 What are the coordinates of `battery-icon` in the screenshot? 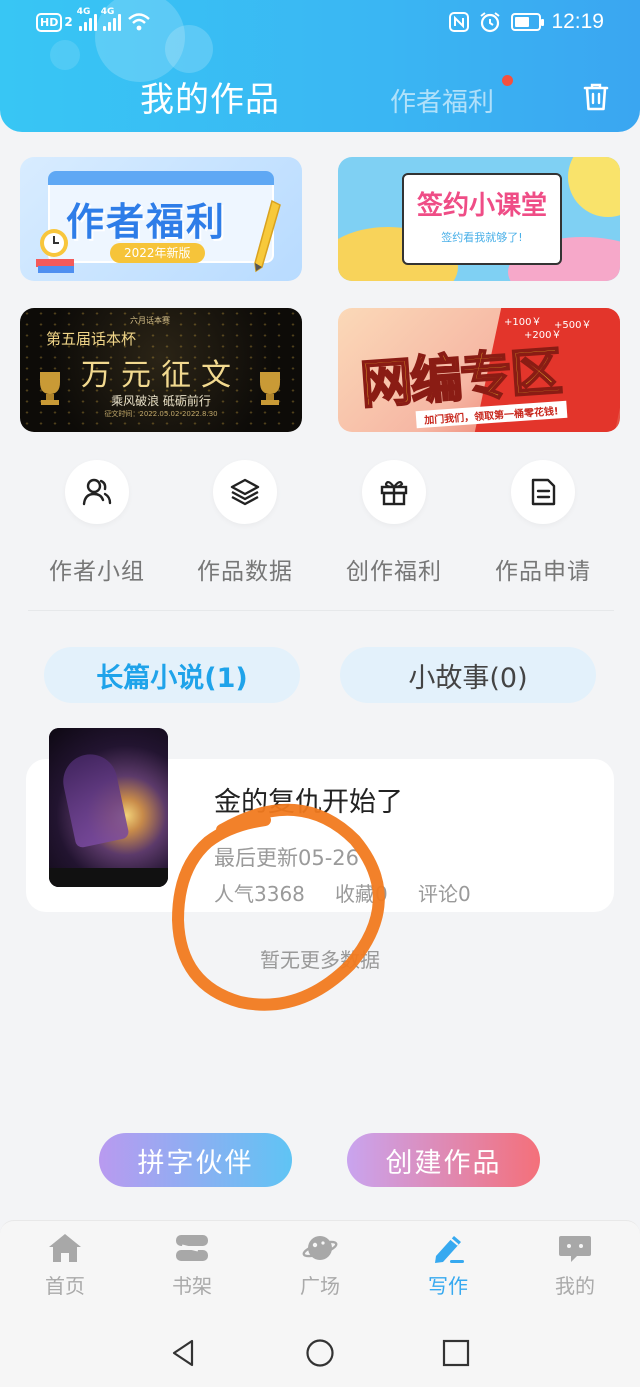 It's located at (528, 22).